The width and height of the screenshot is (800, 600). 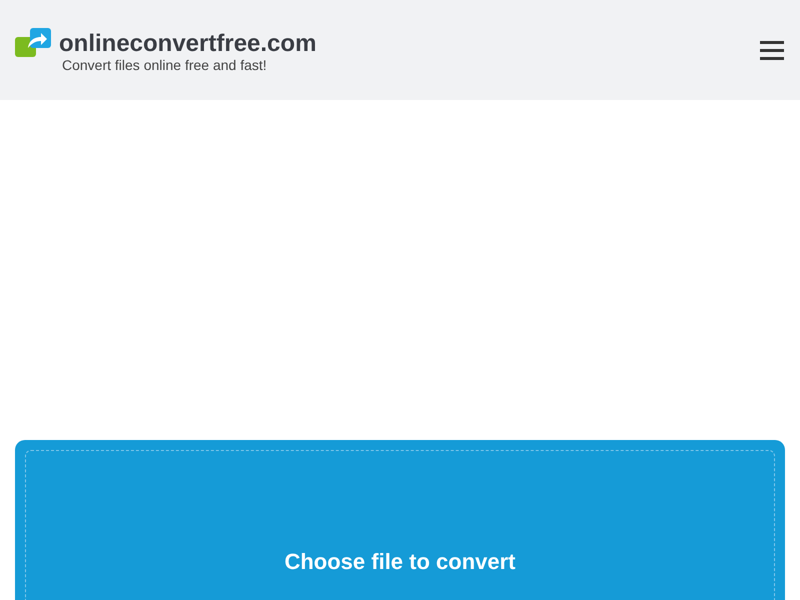 What do you see at coordinates (187, 43) in the screenshot?
I see `site-name: onlineconvertfree.com` at bounding box center [187, 43].